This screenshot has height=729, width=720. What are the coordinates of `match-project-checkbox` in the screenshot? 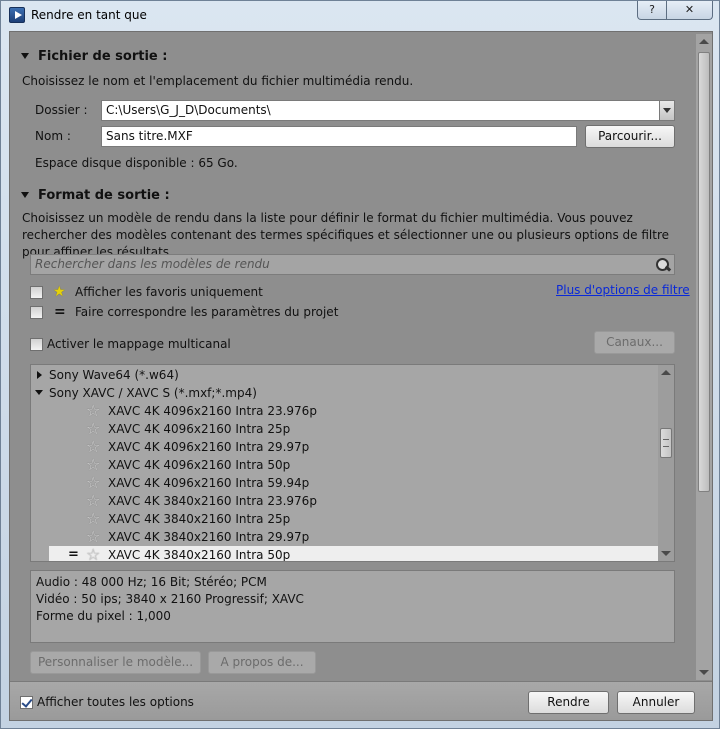 It's located at (36, 312).